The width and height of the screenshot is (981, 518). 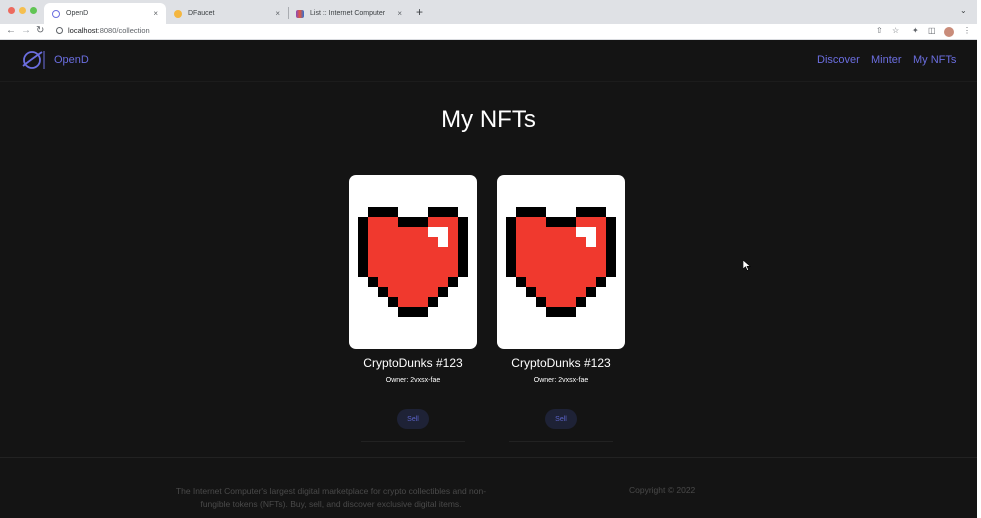 What do you see at coordinates (488, 61) in the screenshot?
I see `app-header: OpenD Discover Minter My NFTs` at bounding box center [488, 61].